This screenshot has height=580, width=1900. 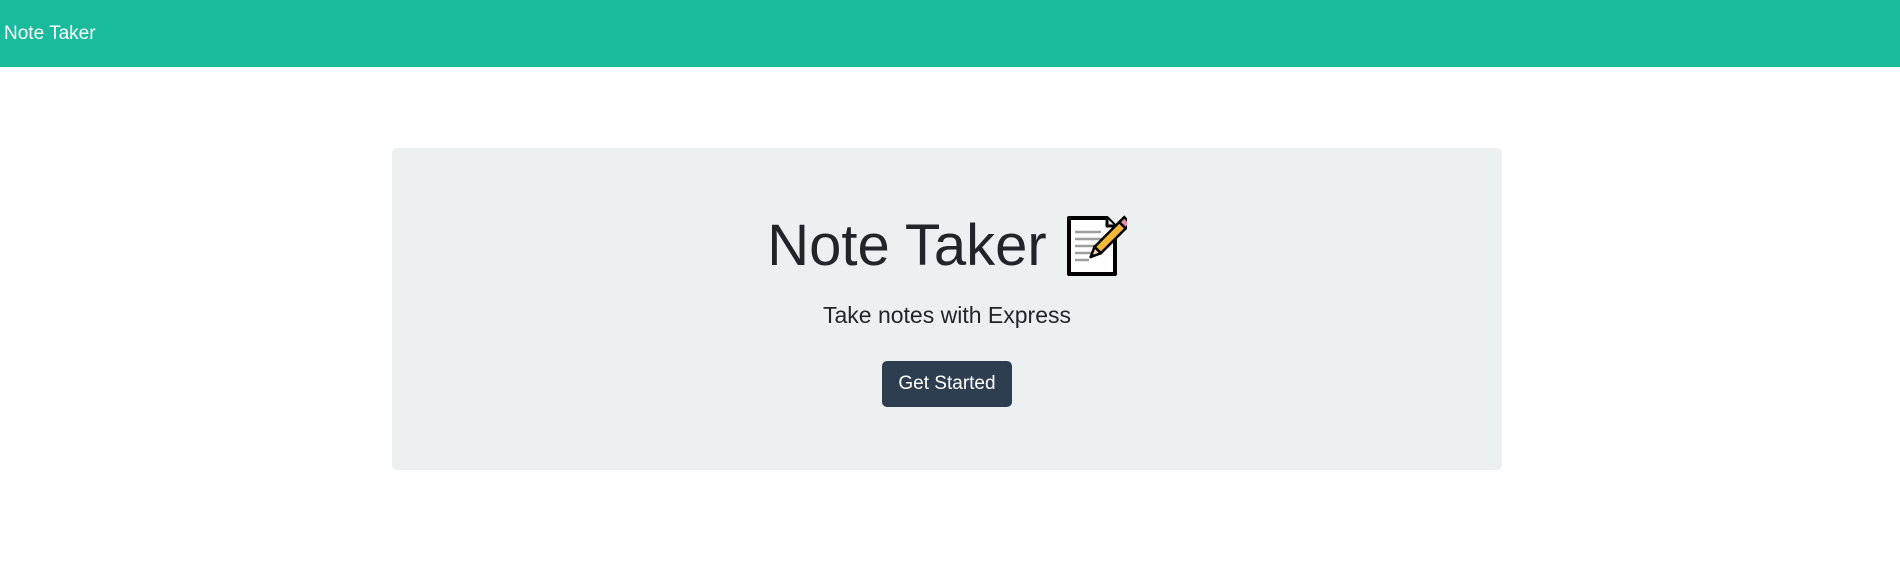 I want to click on brand-link: Note Taker, so click(x=50, y=34).